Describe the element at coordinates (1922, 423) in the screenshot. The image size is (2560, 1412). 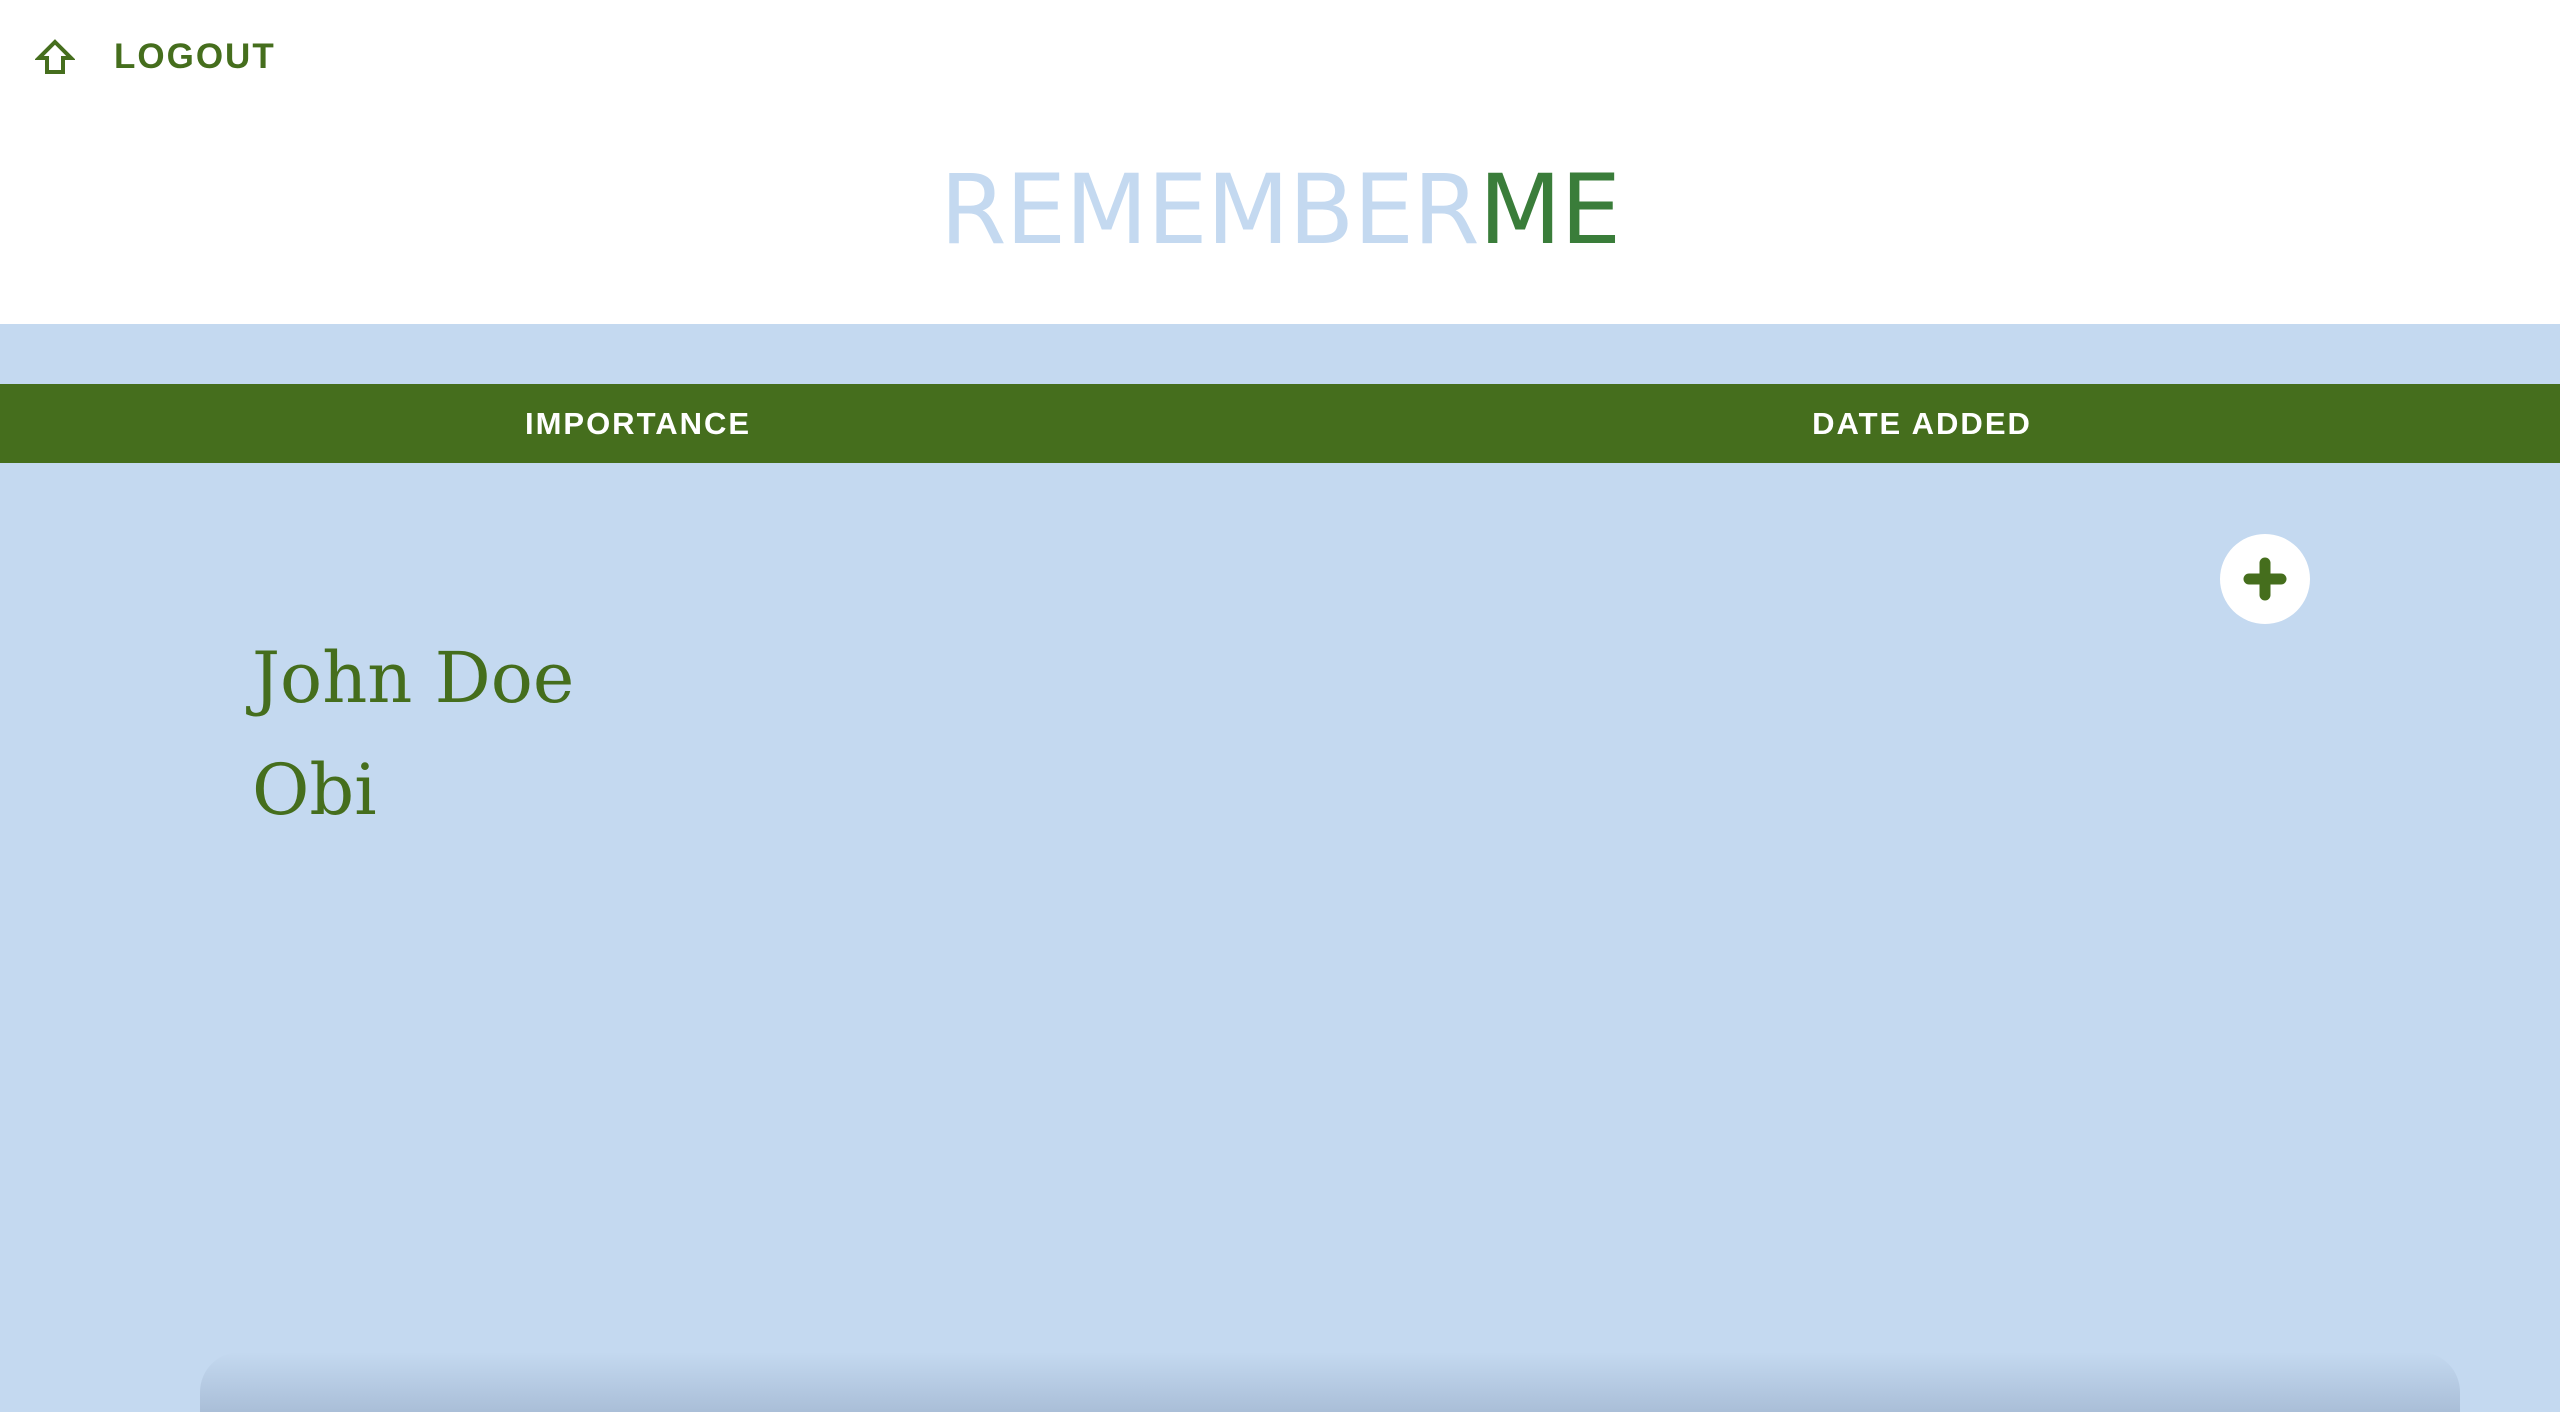
I see `sort-date-added-button: DATE ADDED` at that location.